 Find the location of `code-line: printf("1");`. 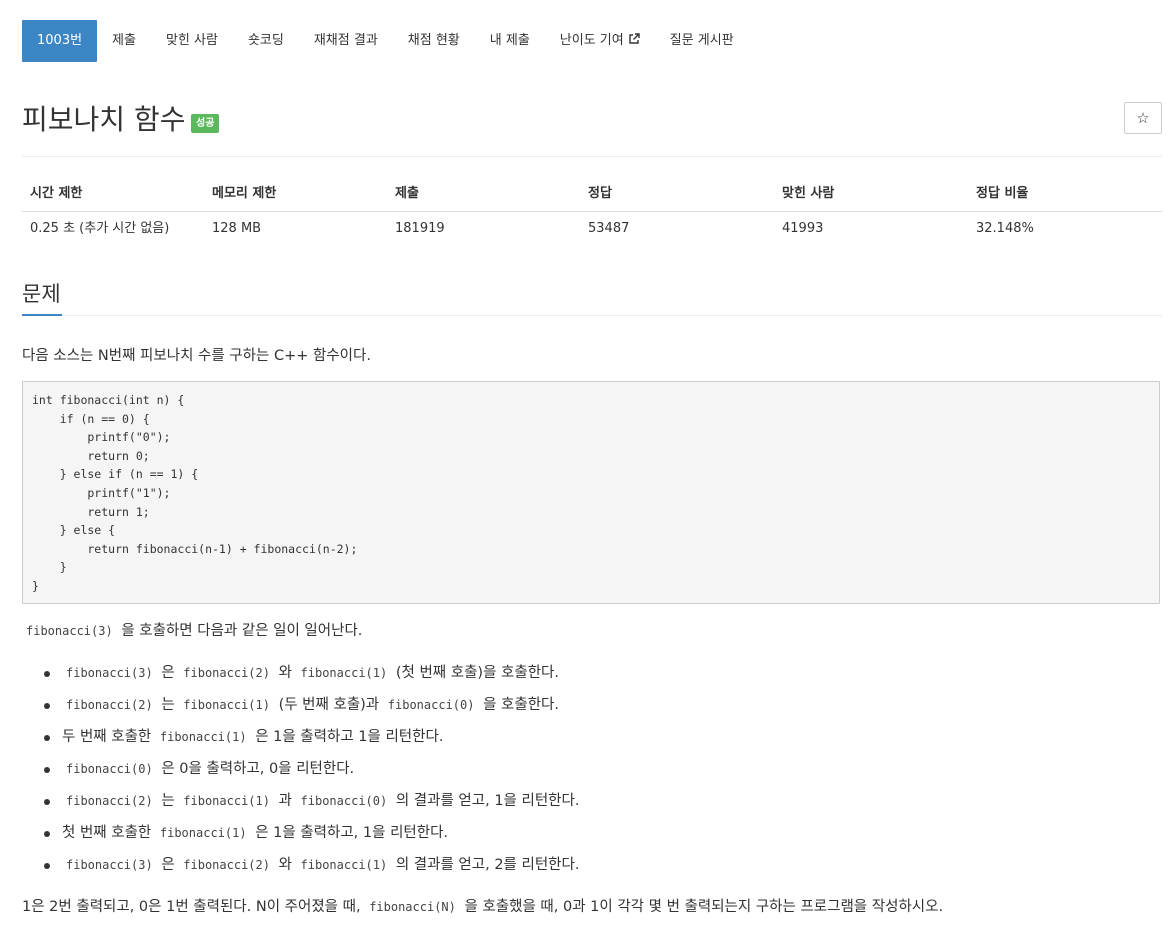

code-line: printf("1"); is located at coordinates (101, 492).